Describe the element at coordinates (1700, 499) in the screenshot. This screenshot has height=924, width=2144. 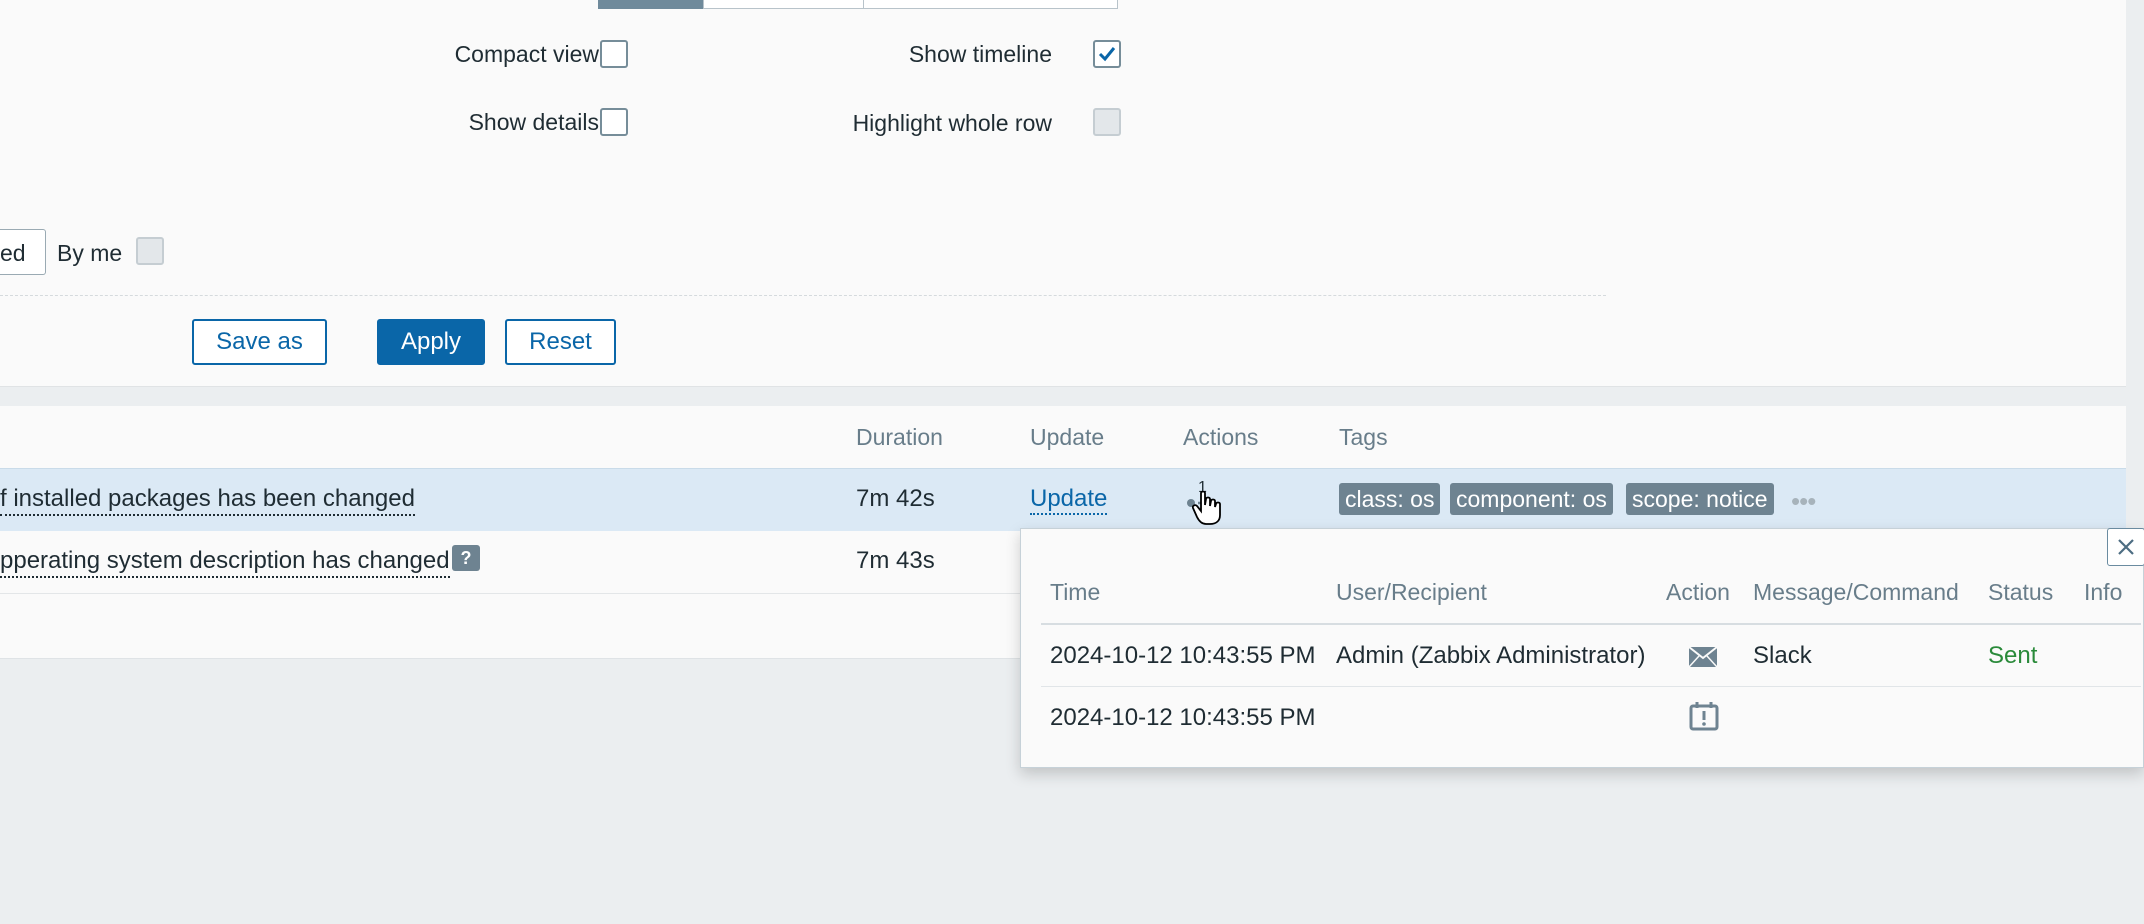
I see `tag-badge: scope: notice` at that location.